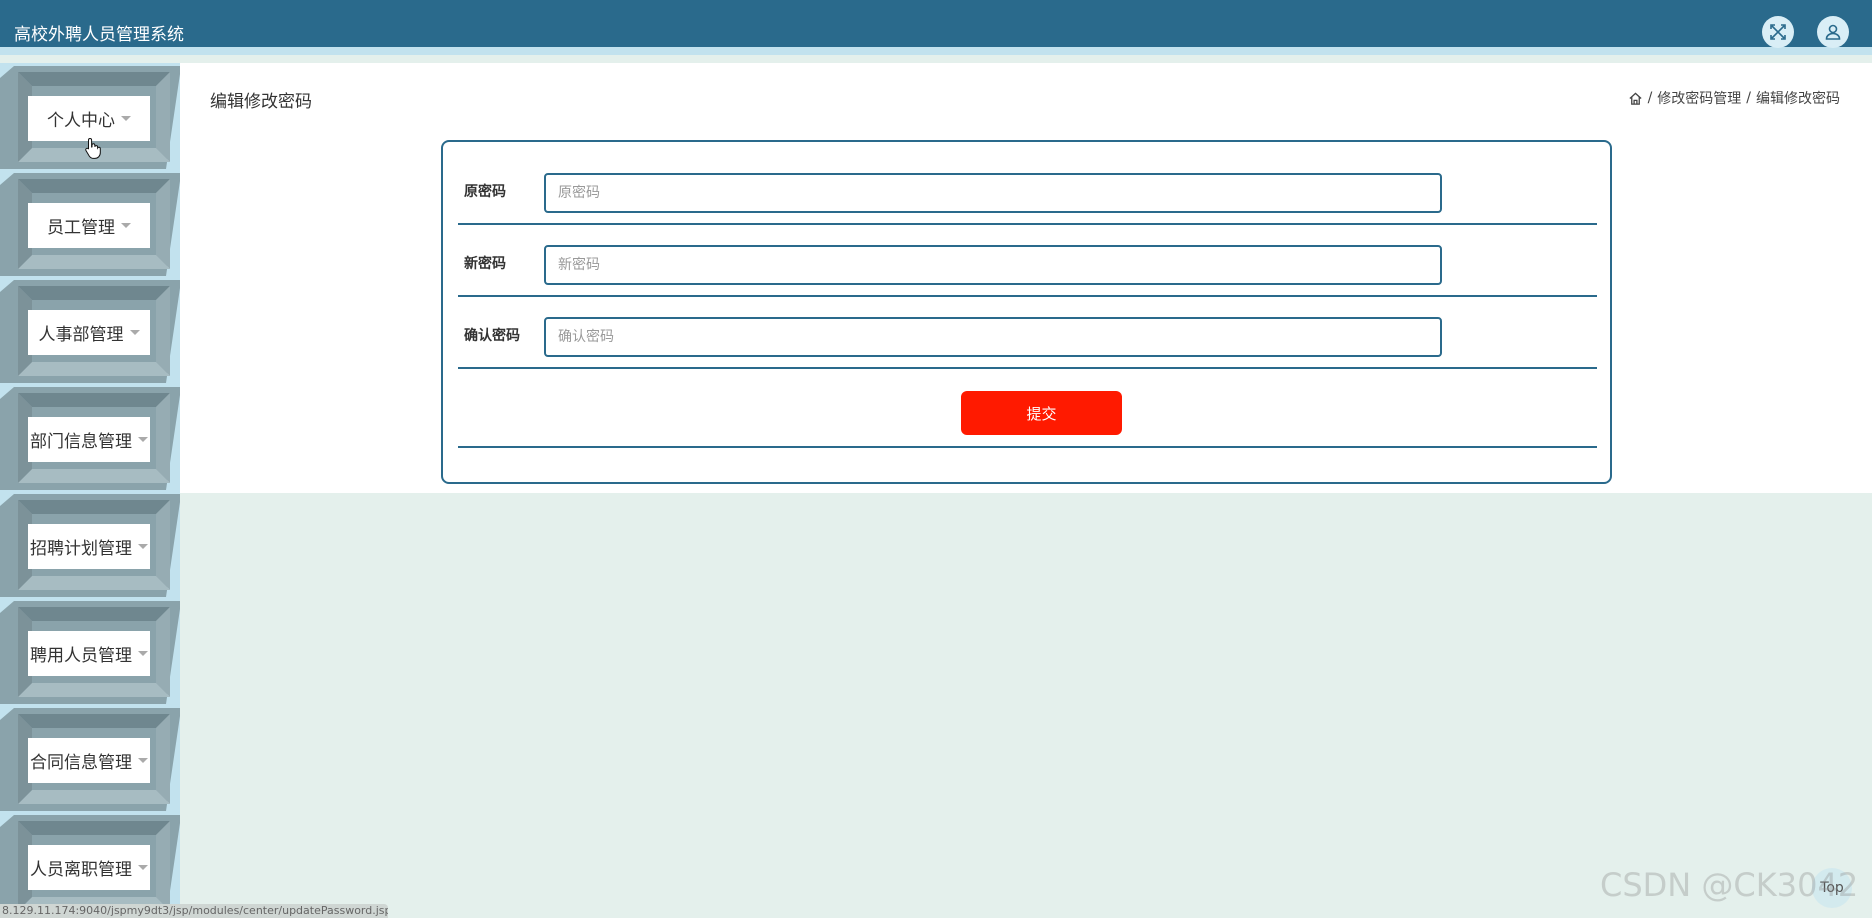 The width and height of the screenshot is (1872, 918). What do you see at coordinates (1833, 32) in the screenshot?
I see `user-icon` at bounding box center [1833, 32].